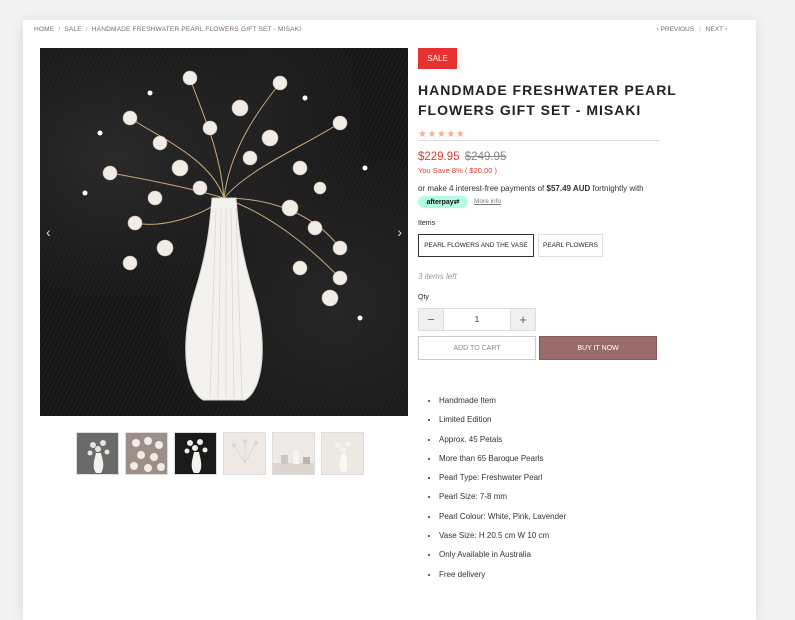  I want to click on list-item: Approx. 45 Petals, so click(502, 444).